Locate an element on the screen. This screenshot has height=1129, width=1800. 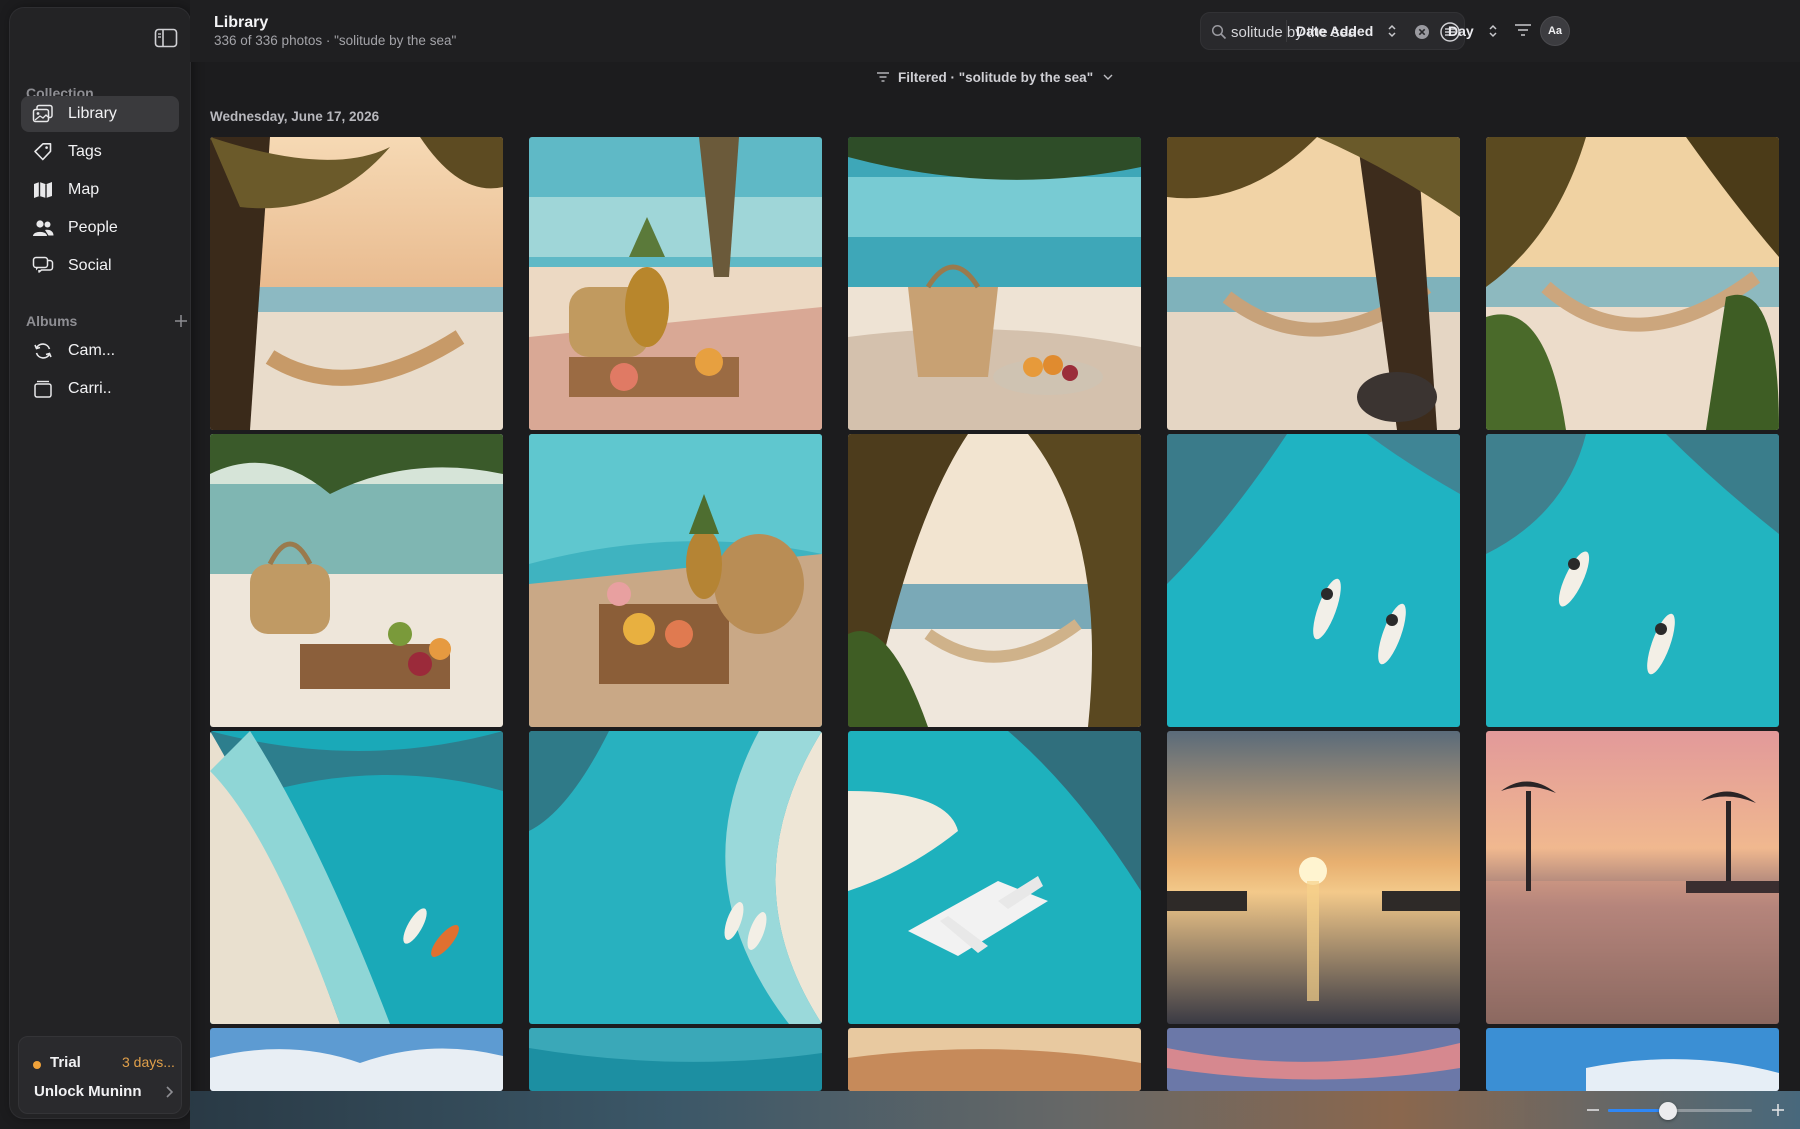
sidebar-item-tags: Tags is located at coordinates (100, 152).